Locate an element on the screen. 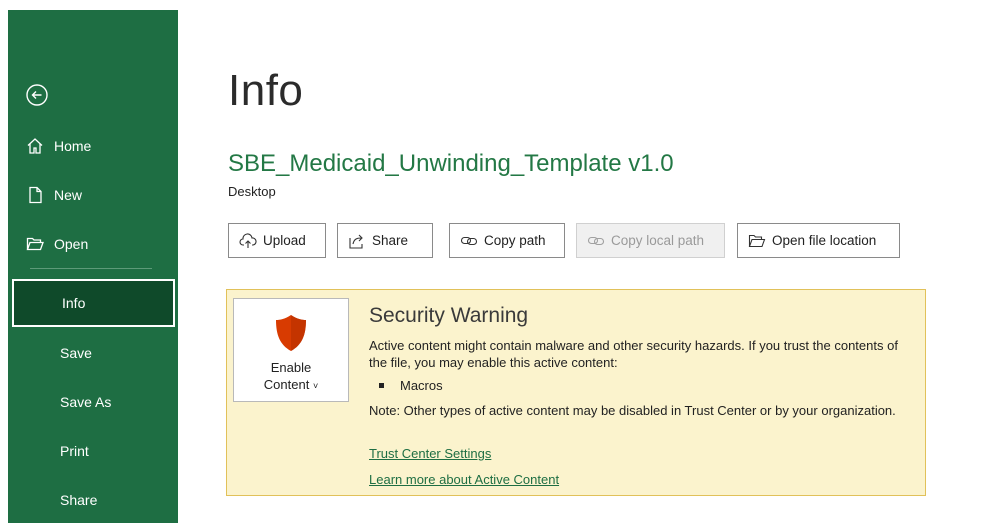 This screenshot has width=981, height=523. file-name: SBE_Medicaid_Unwinding_Template v1.0 is located at coordinates (451, 163).